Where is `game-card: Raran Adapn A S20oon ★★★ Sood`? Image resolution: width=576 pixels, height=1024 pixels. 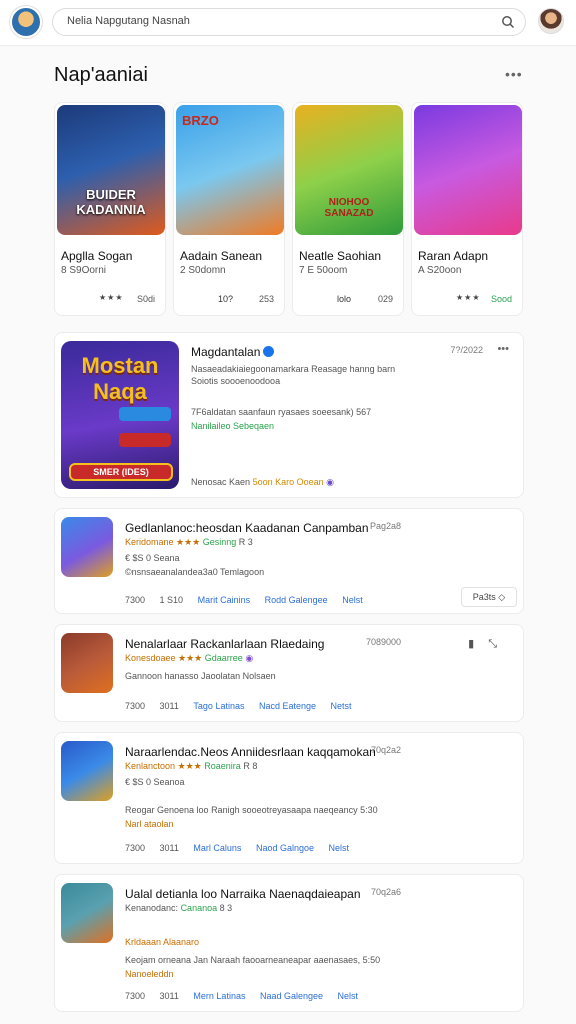
game-card: Raran Adapn A S20oon ★★★ Sood is located at coordinates (467, 209).